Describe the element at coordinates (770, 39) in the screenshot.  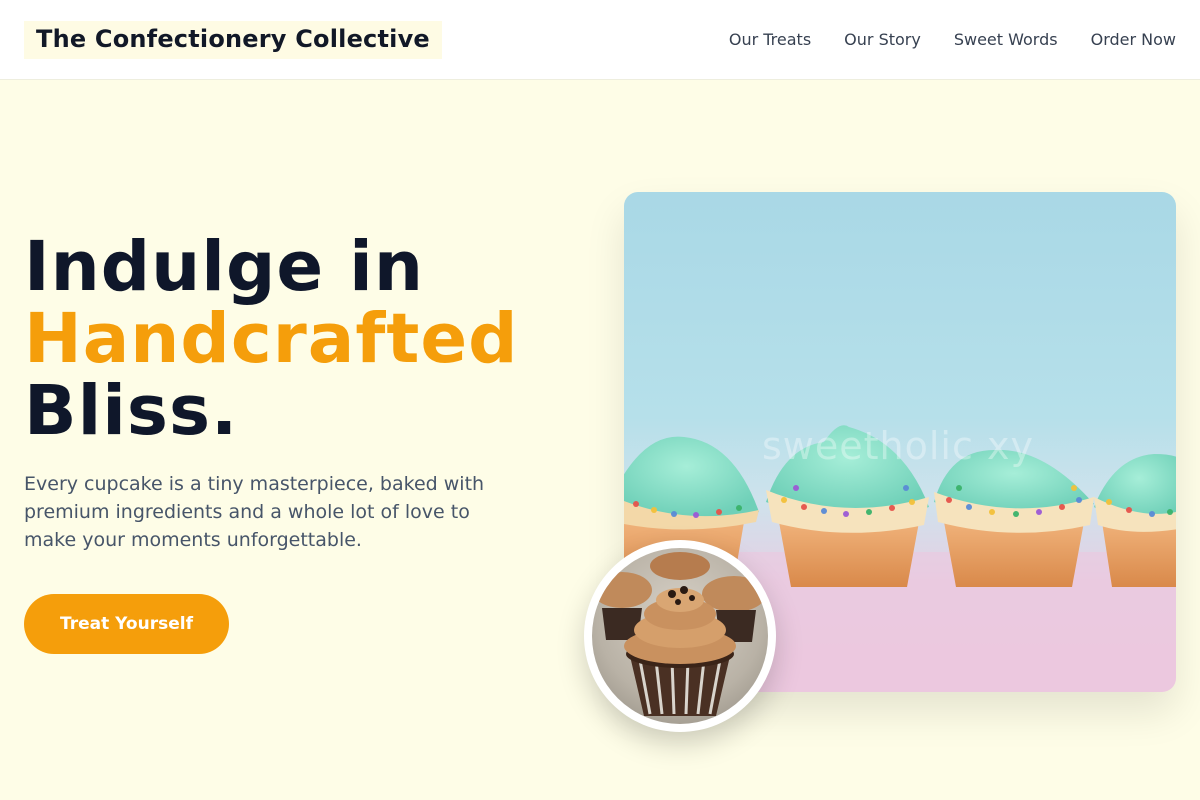
I see `nav-our-treats: Our Treats` at that location.